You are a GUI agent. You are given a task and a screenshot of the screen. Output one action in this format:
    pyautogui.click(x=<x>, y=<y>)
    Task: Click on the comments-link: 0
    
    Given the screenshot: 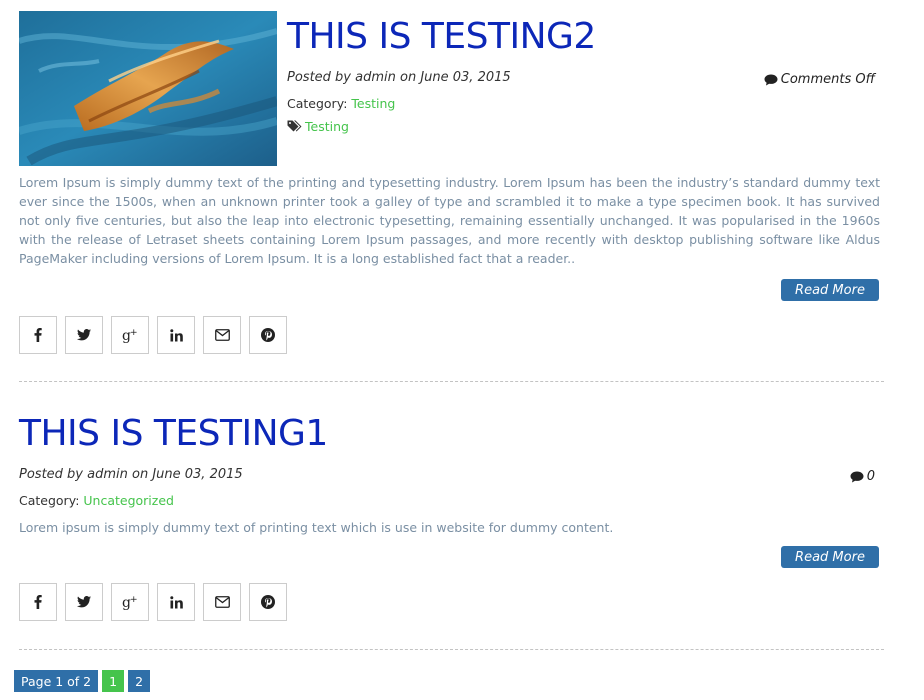 What is the action you would take?
    pyautogui.click(x=862, y=476)
    